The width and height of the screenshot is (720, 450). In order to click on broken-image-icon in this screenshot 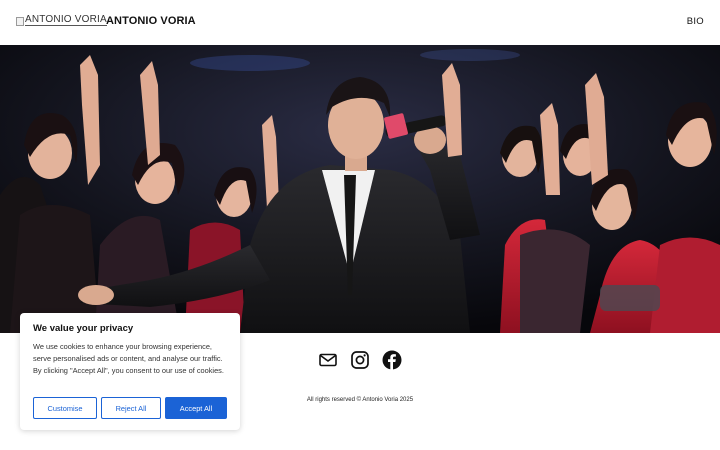, I will do `click(20, 21)`.